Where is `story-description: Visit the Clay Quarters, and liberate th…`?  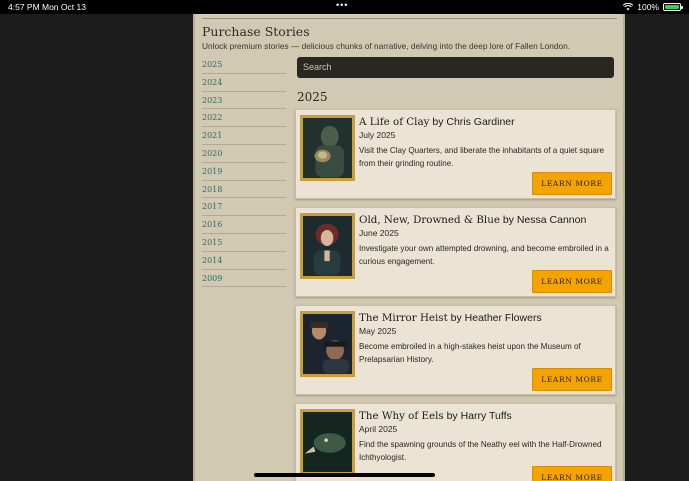
story-description: Visit the Clay Quarters, and liberate th… is located at coordinates (482, 157).